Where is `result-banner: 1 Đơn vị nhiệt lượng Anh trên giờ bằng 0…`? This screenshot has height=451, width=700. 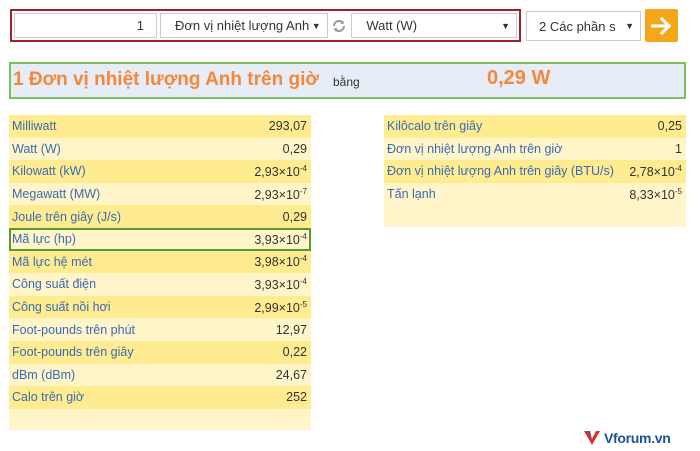 result-banner: 1 Đơn vị nhiệt lượng Anh trên giờ bằng 0… is located at coordinates (347, 80).